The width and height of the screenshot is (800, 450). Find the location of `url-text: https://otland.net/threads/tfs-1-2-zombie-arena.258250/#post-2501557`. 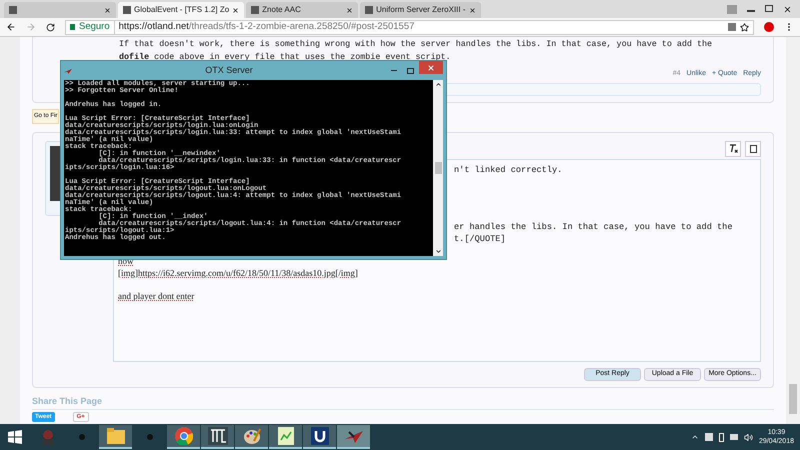

url-text: https://otland.net/threads/tfs-1-2-zombie-arena.258250/#post-2501557 is located at coordinates (266, 27).